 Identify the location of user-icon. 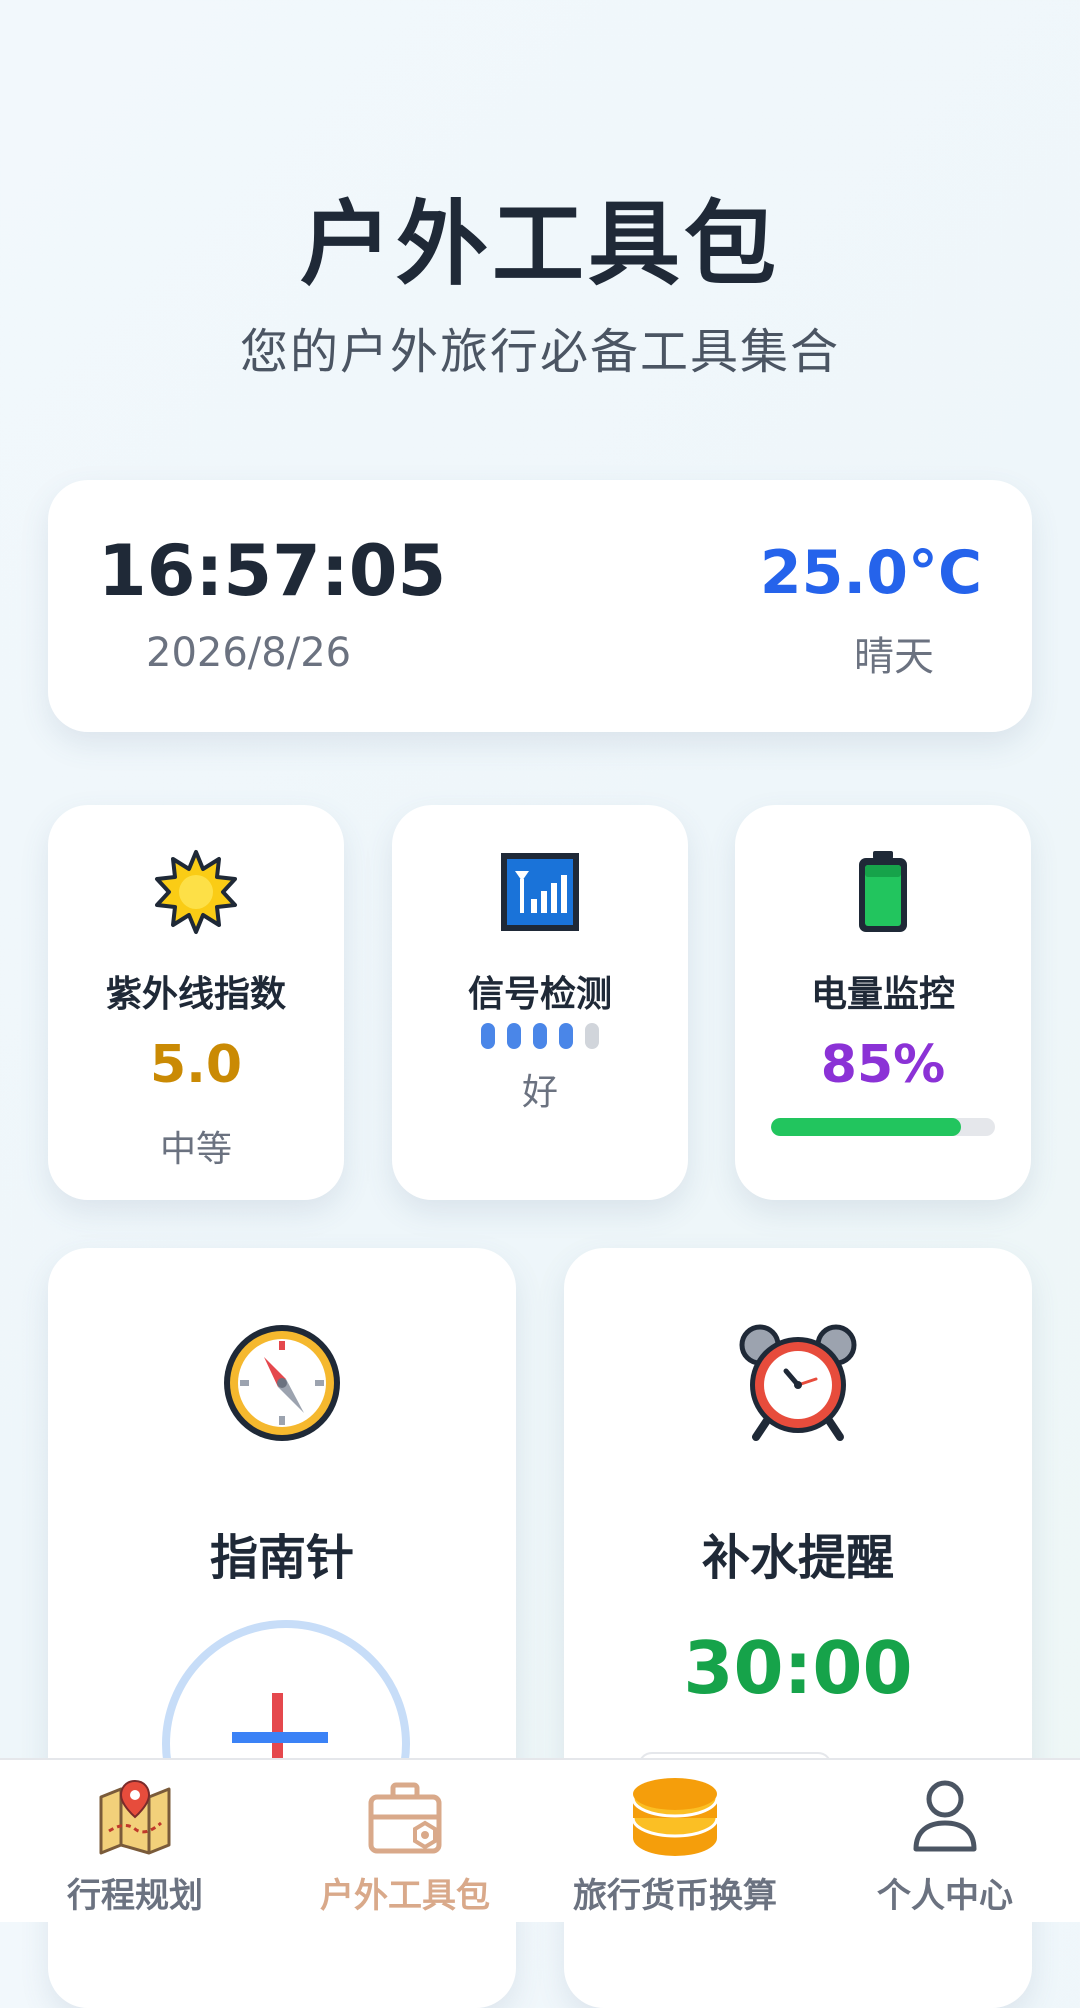
(945, 1817).